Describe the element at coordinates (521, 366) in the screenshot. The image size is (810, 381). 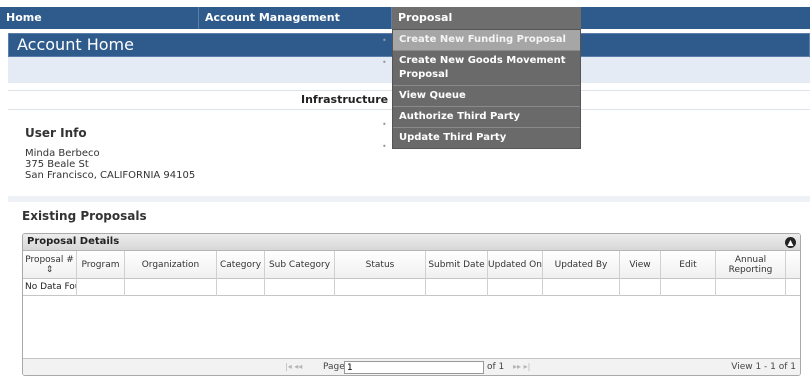
I see `pager-next-last-icon: ▸▸ ▸|` at that location.